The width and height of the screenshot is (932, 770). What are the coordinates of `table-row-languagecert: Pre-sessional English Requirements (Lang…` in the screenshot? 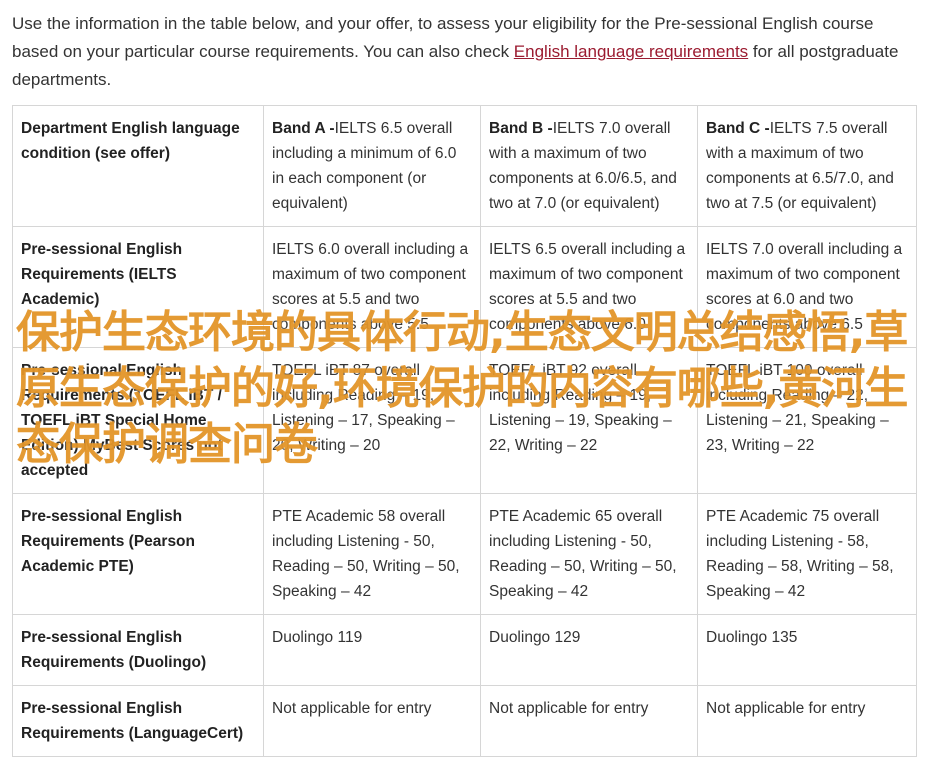 It's located at (464, 721).